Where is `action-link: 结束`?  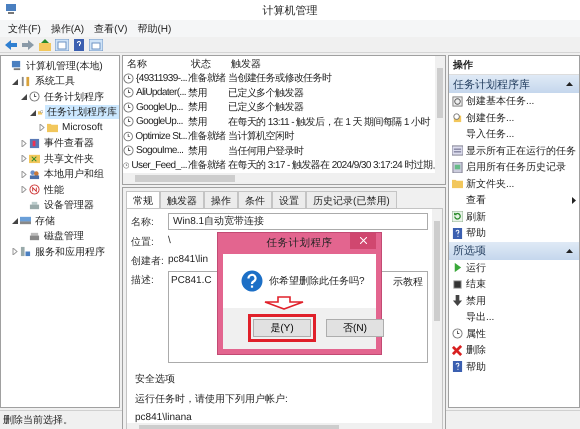
action-link: 结束 is located at coordinates (521, 284).